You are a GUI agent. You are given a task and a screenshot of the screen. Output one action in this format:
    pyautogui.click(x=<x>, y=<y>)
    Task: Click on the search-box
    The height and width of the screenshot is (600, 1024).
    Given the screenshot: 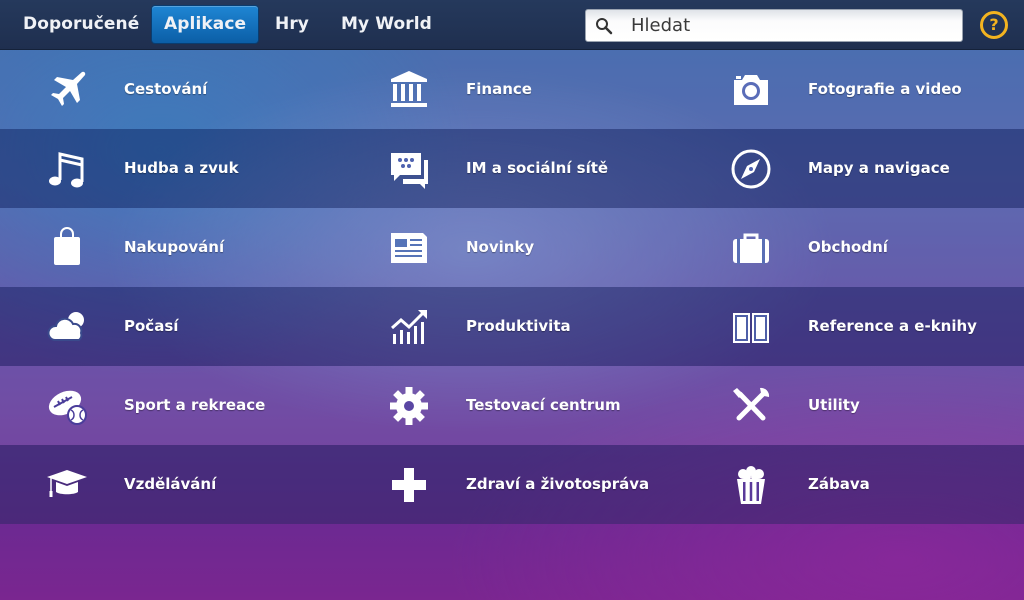 What is the action you would take?
    pyautogui.click(x=774, y=25)
    